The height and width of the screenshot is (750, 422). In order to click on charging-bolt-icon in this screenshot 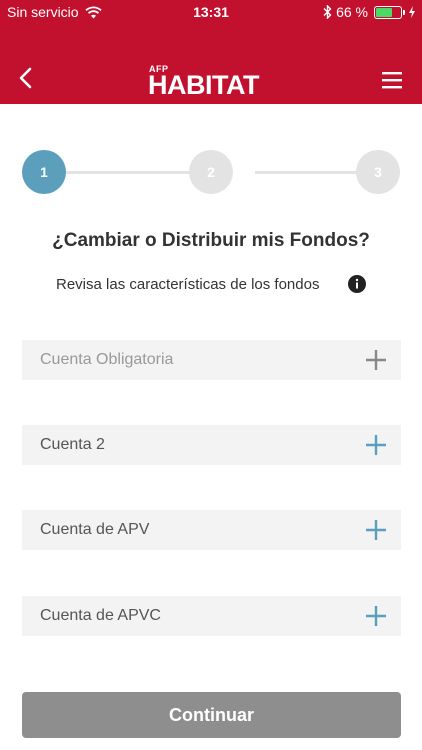, I will do `click(412, 12)`.